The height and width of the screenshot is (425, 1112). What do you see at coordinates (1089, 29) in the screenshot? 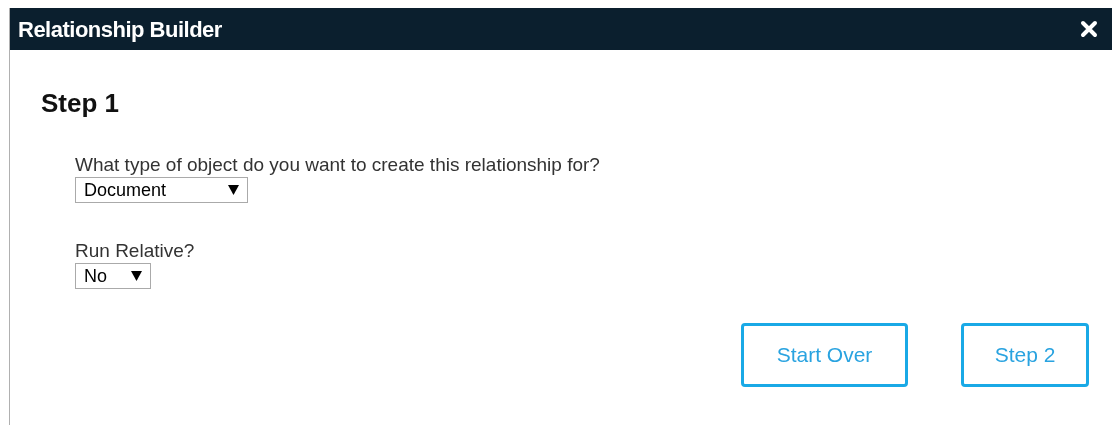
I see `close-icon` at bounding box center [1089, 29].